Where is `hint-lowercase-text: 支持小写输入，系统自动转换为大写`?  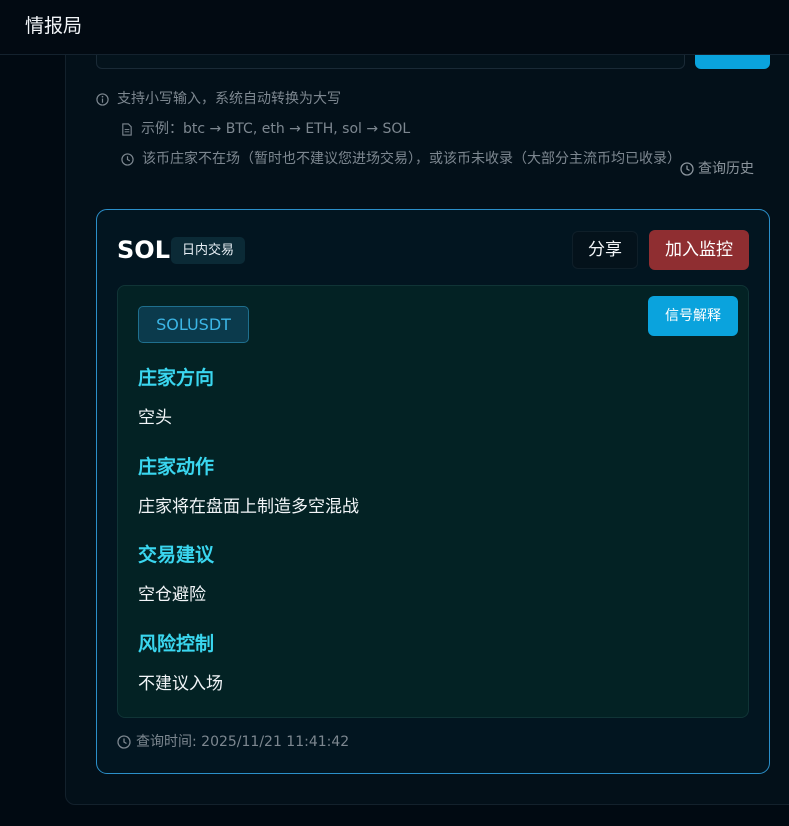
hint-lowercase-text: 支持小写输入，系统自动转换为大写 is located at coordinates (229, 99).